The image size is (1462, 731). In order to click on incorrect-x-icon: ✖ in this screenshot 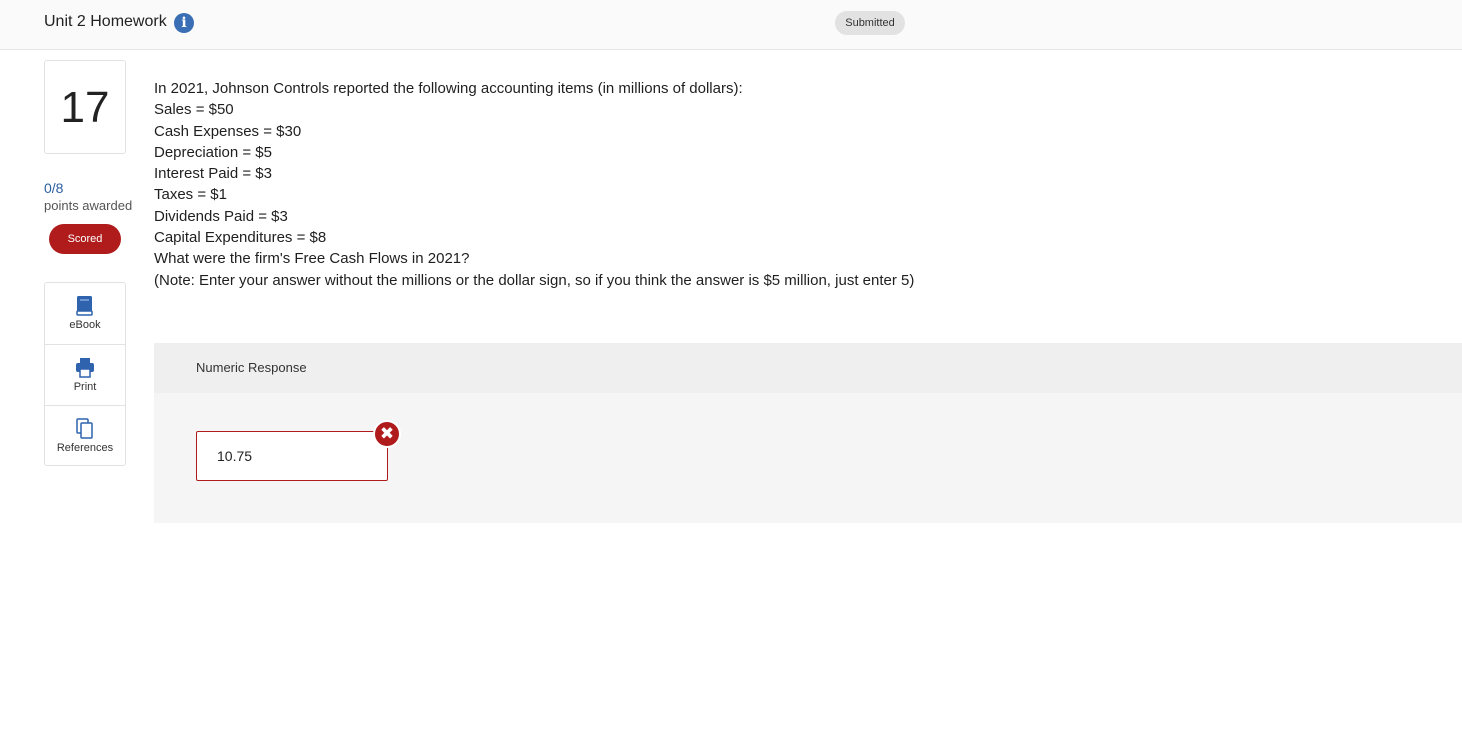, I will do `click(387, 434)`.